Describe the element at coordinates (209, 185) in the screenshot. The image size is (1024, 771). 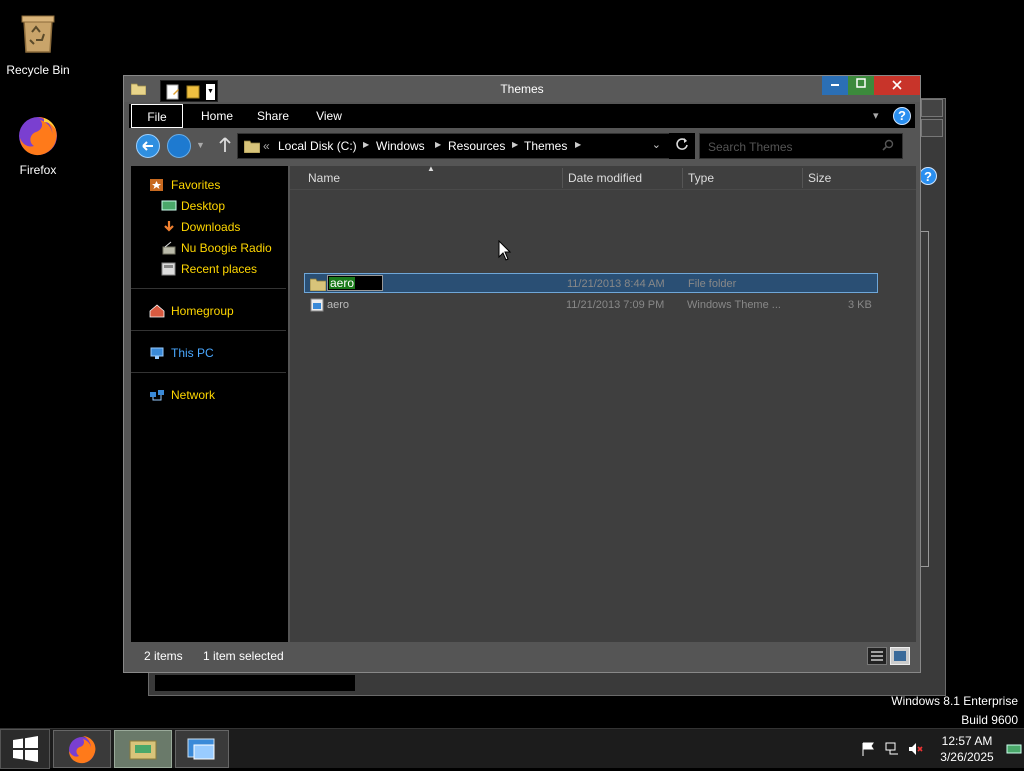
I see `nav-favorites: Favorites` at that location.